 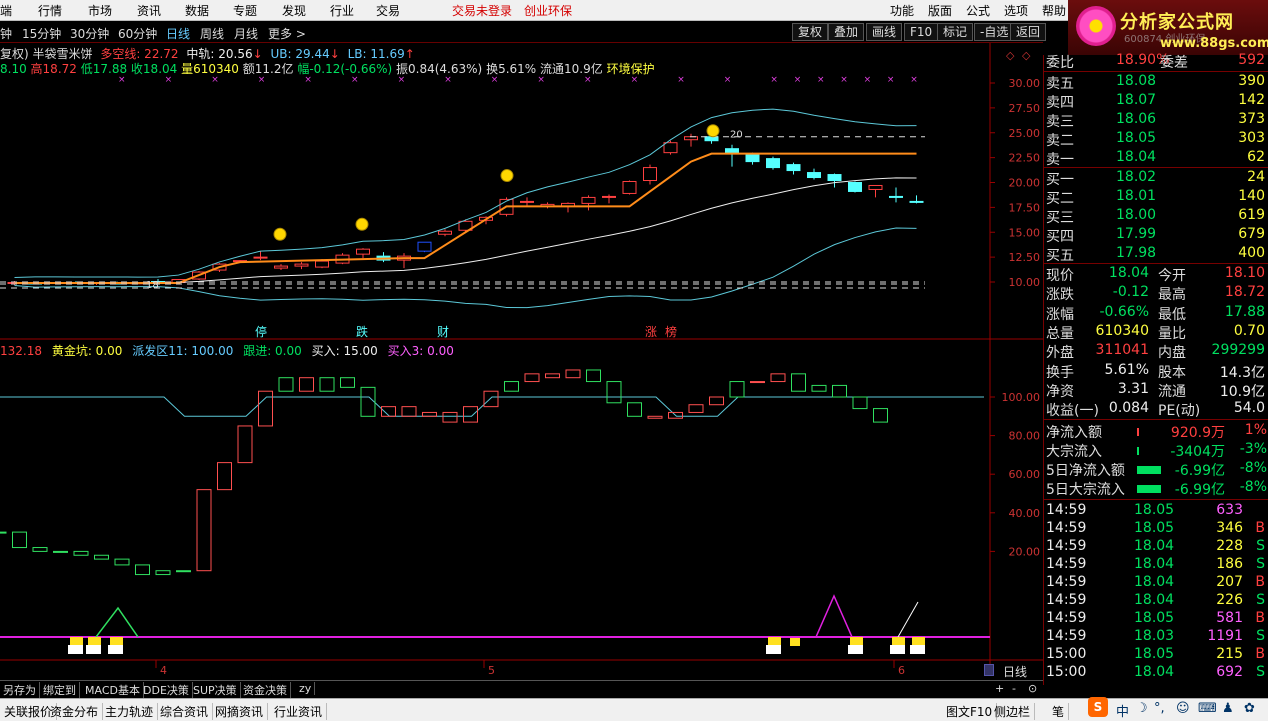 What do you see at coordinates (6, 10) in the screenshot?
I see `menu-item-terminal: 端` at bounding box center [6, 10].